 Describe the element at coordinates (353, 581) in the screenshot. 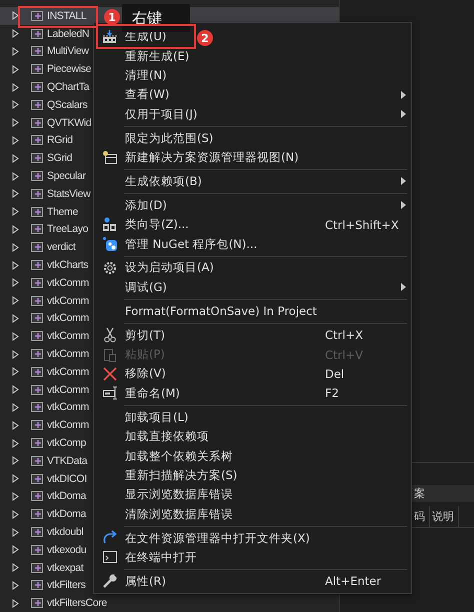

I see `shortcut-label: Alt+Enter` at that location.